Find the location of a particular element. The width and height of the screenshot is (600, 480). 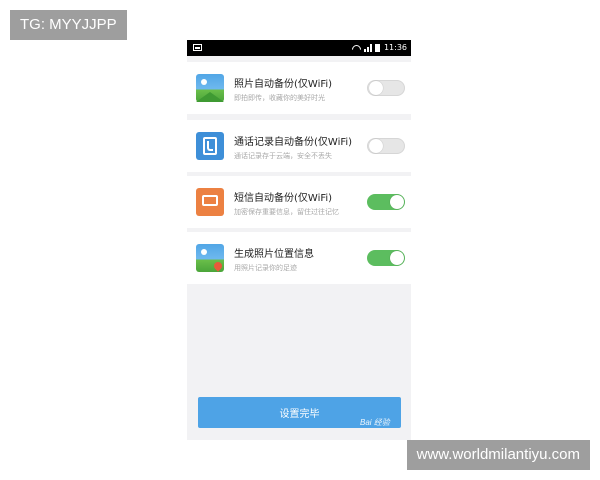

setting-subtitle: 加密保存重要信息，留住过往记忆 is located at coordinates (286, 212).